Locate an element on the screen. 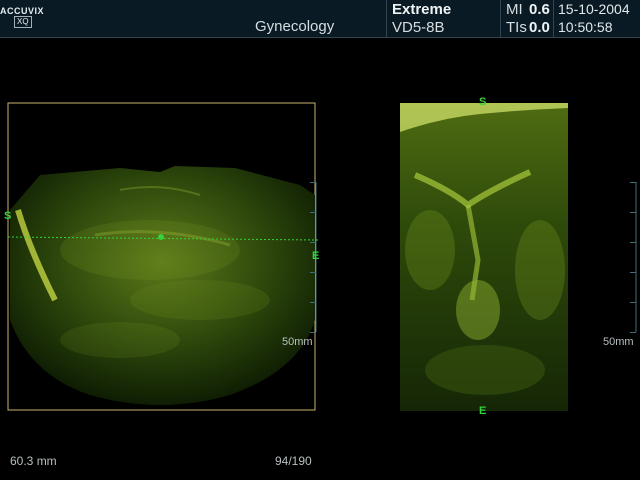 This screenshot has width=640, height=480. frame-counter: 94/190 is located at coordinates (293, 461).